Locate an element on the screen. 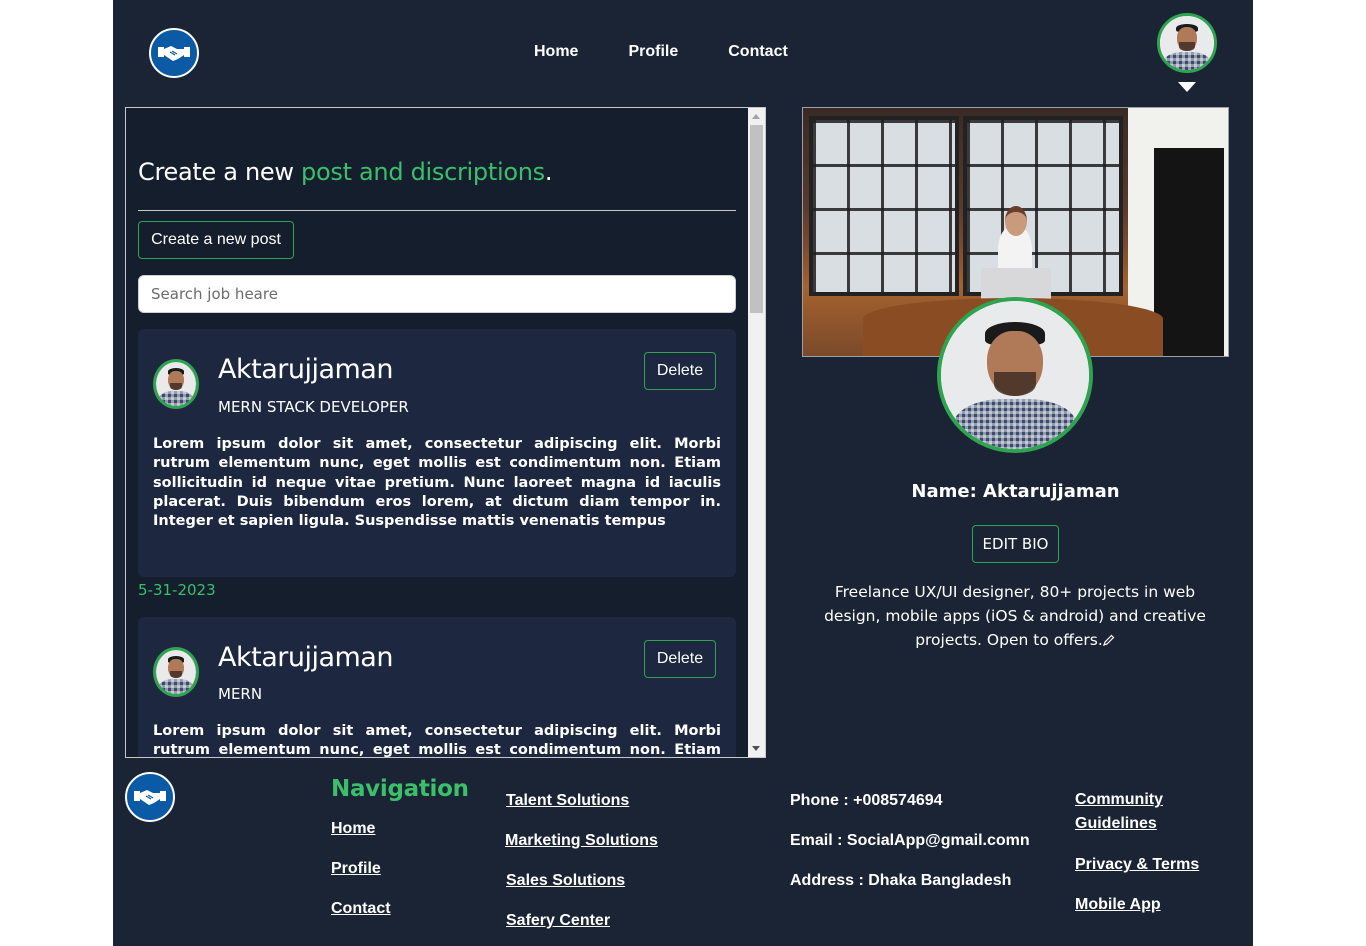 The width and height of the screenshot is (1366, 946). footer-phone: Phone : +008574694 is located at coordinates (866, 800).